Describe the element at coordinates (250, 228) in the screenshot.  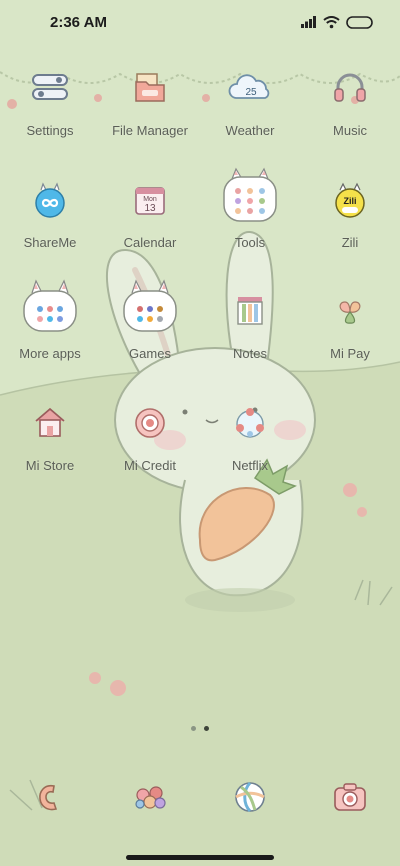
I see `app-folder-tools: Tools` at that location.